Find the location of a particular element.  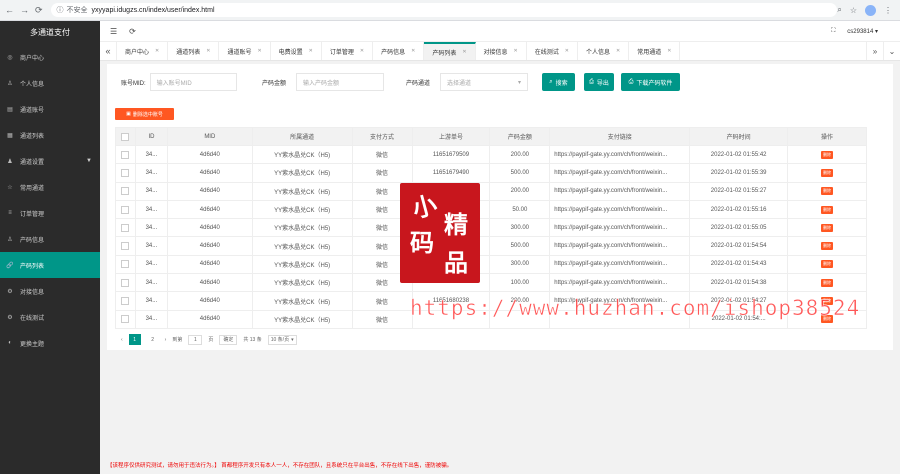

chevron-down-icon: ▾ is located at coordinates (520, 82).